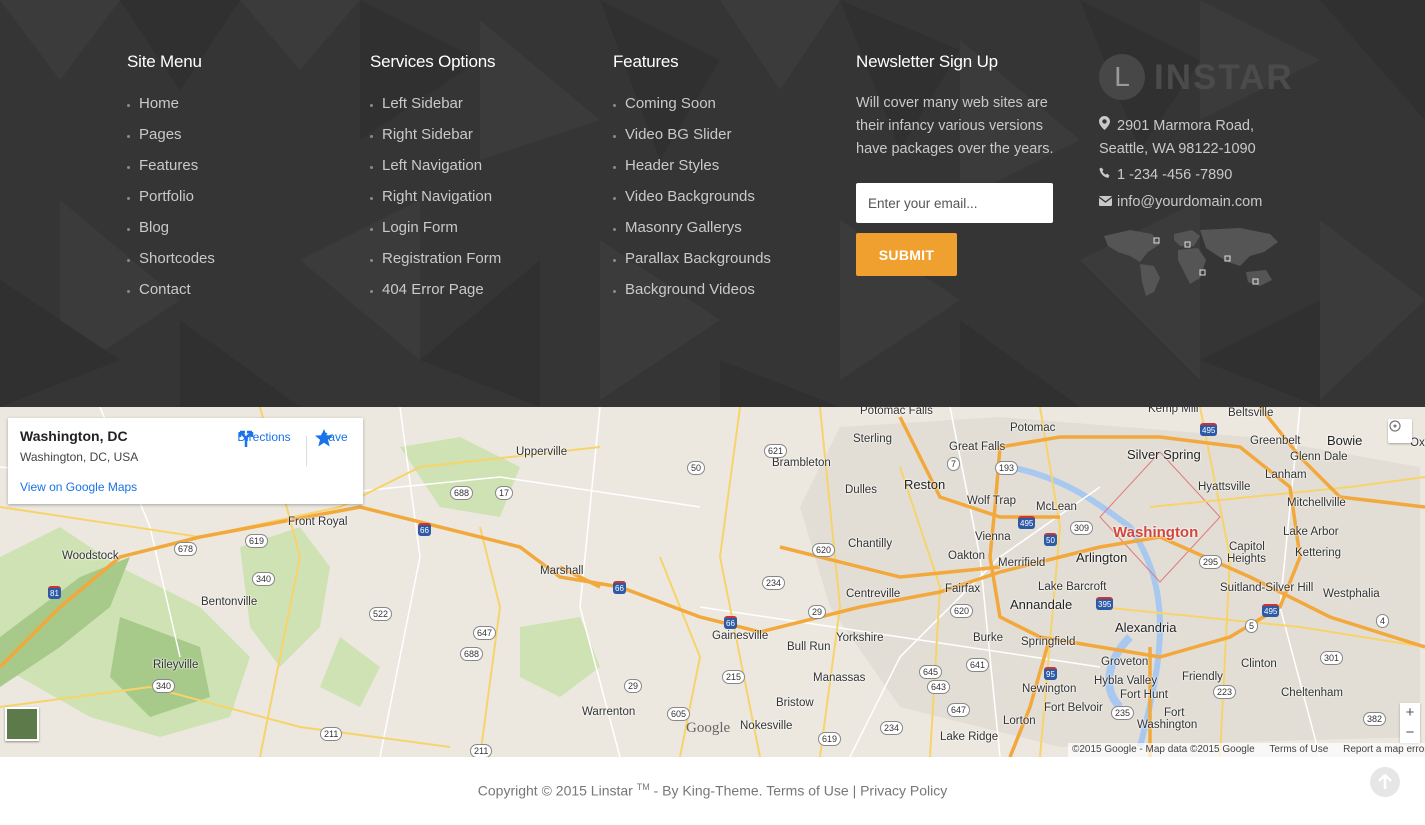 The height and width of the screenshot is (825, 1425). I want to click on features-link-parallax-backgrounds: Parallax Backgrounds, so click(698, 258).